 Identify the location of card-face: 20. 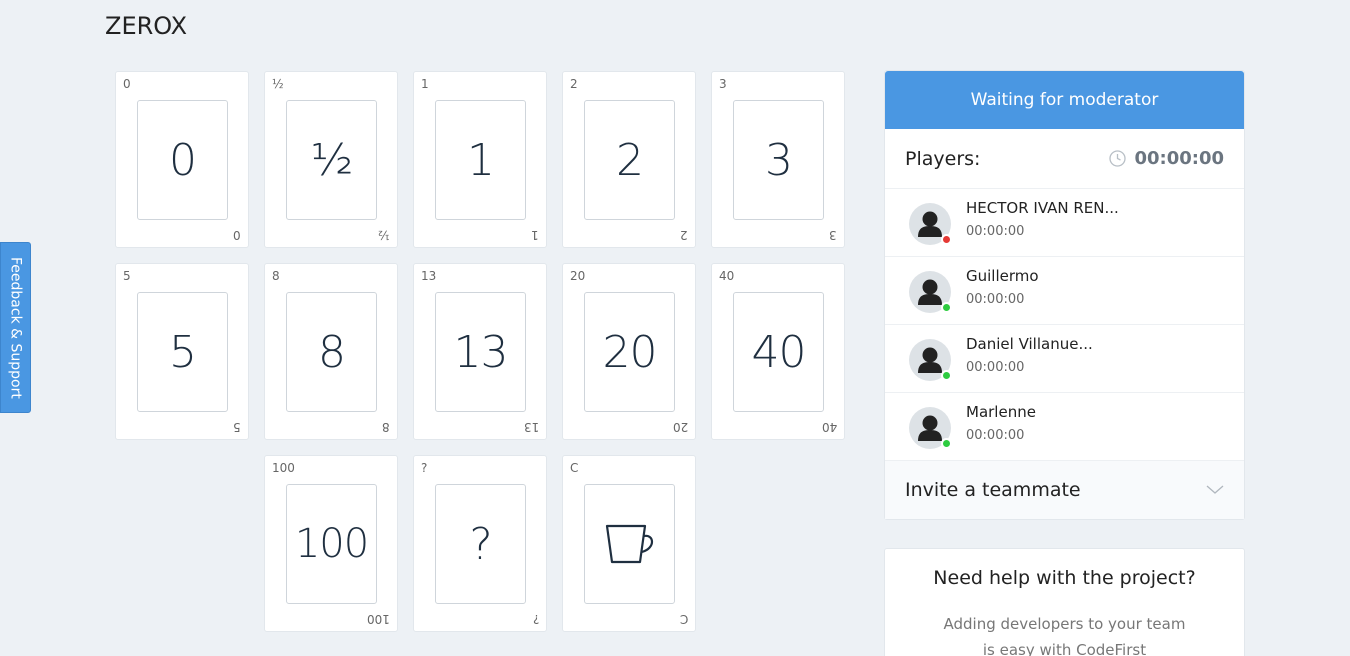
(629, 352).